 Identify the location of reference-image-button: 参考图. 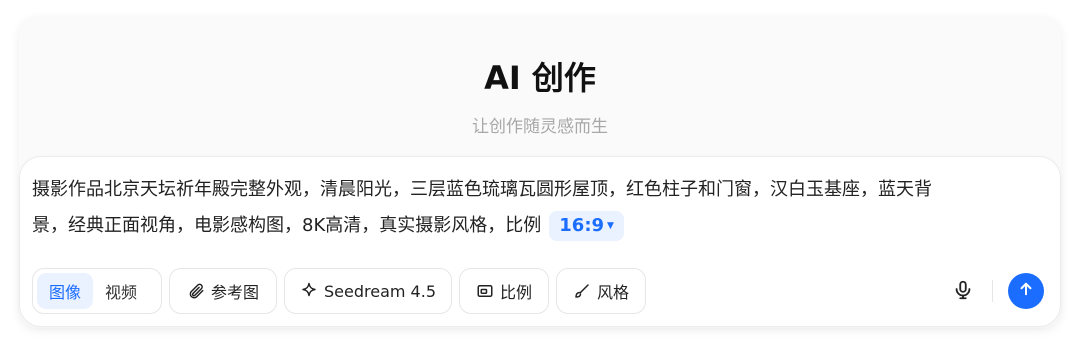
(223, 291).